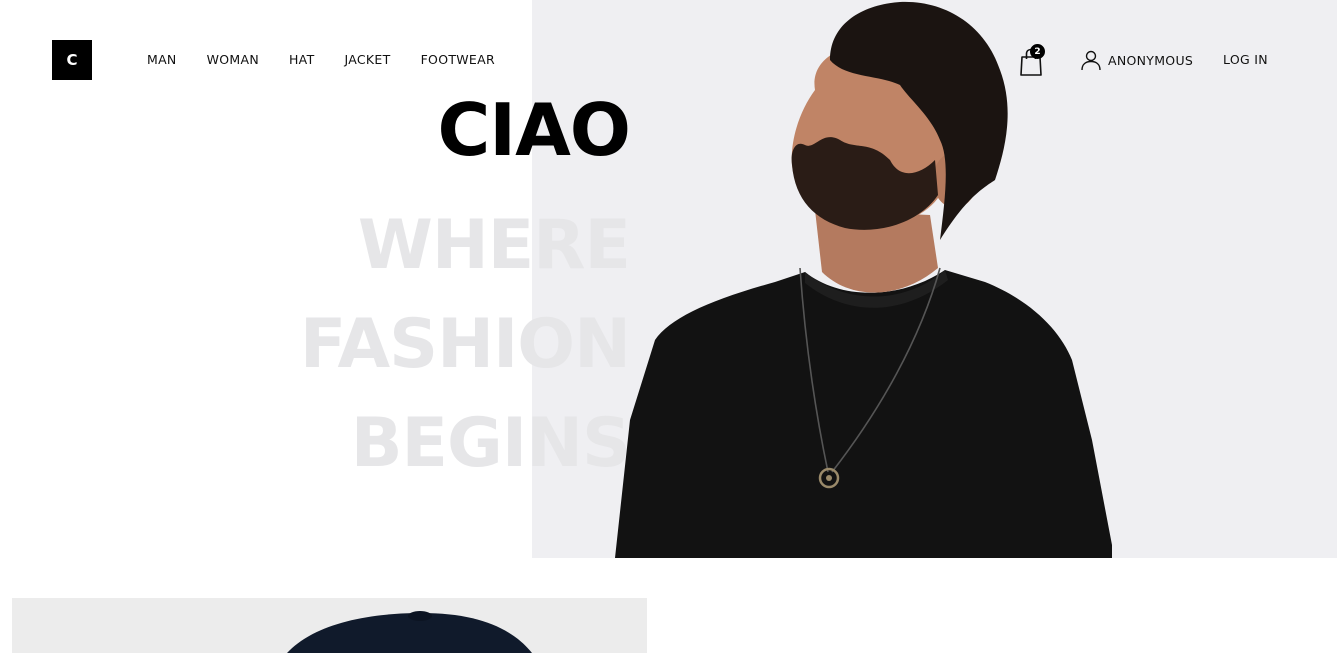 This screenshot has width=1337, height=653. Describe the element at coordinates (1091, 60) in the screenshot. I see `user-icon` at that location.